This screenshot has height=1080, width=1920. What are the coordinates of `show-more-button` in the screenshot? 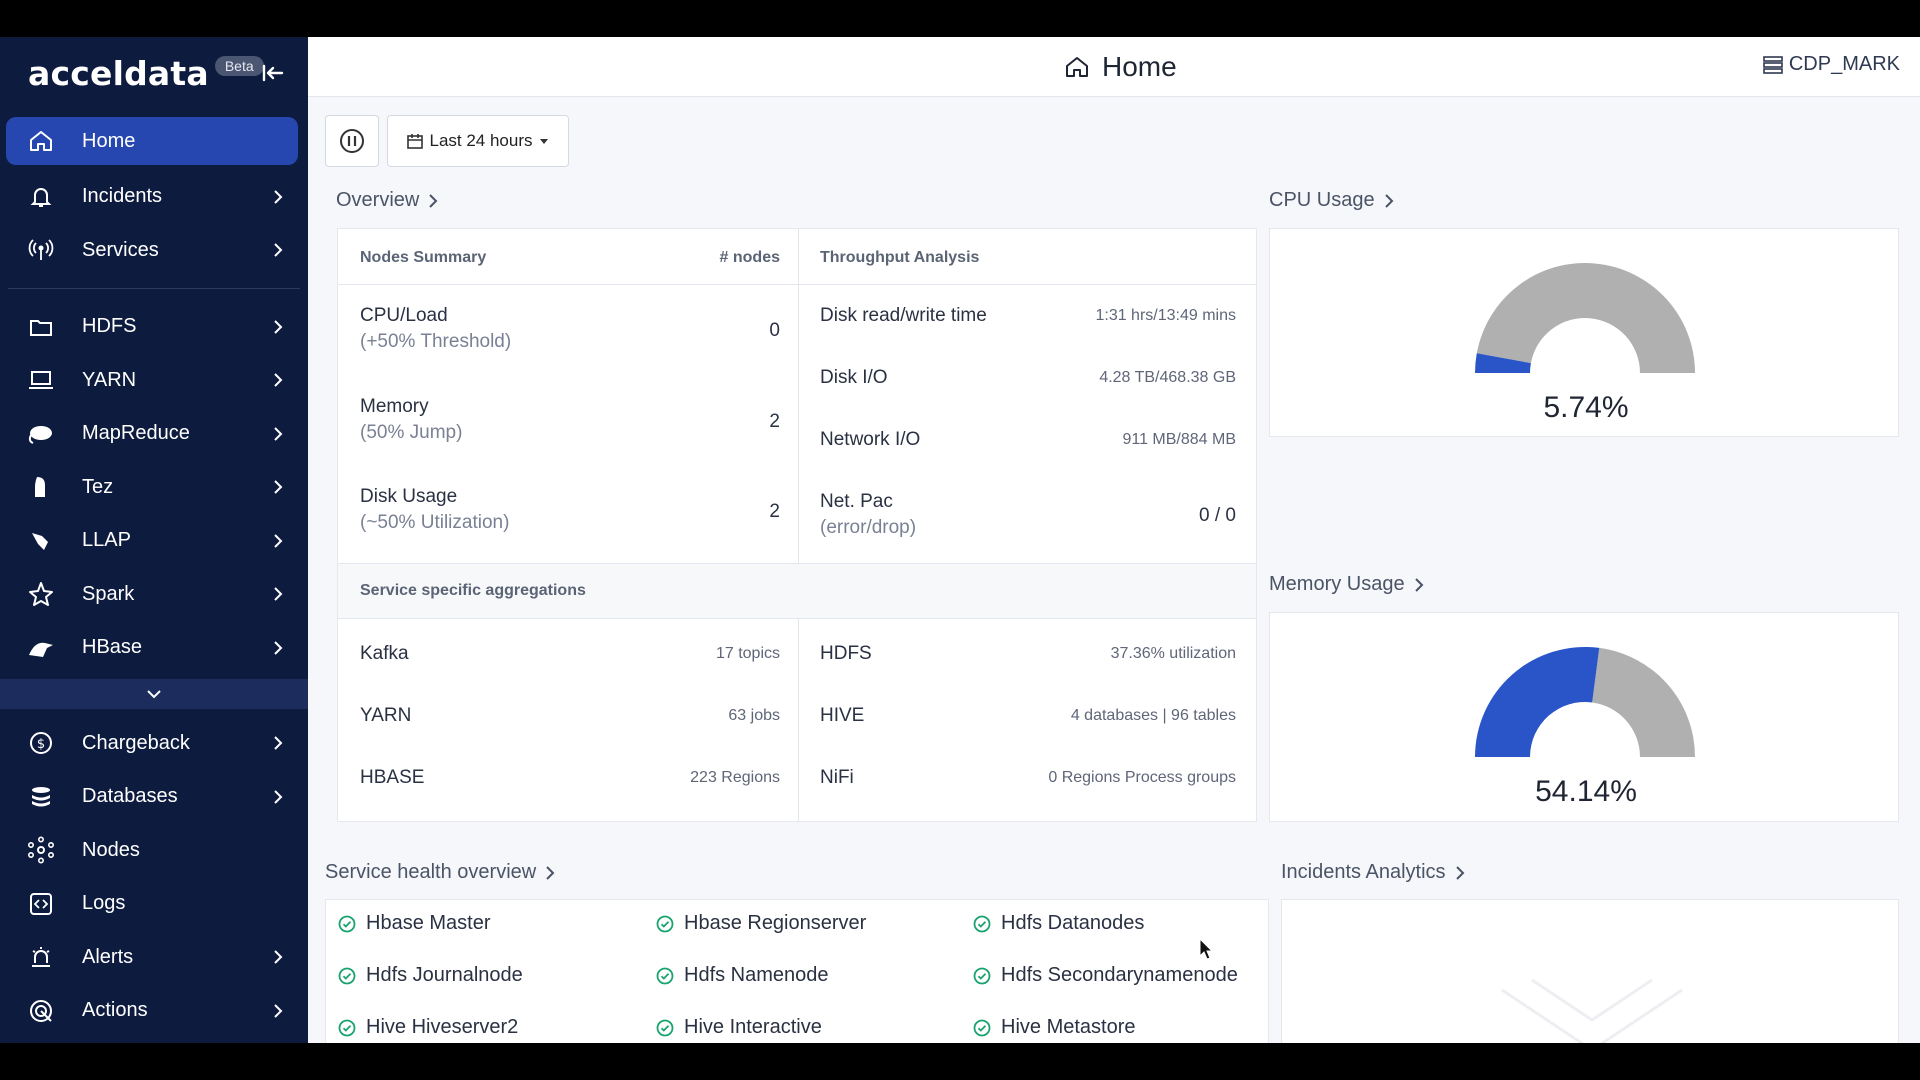 It's located at (154, 693).